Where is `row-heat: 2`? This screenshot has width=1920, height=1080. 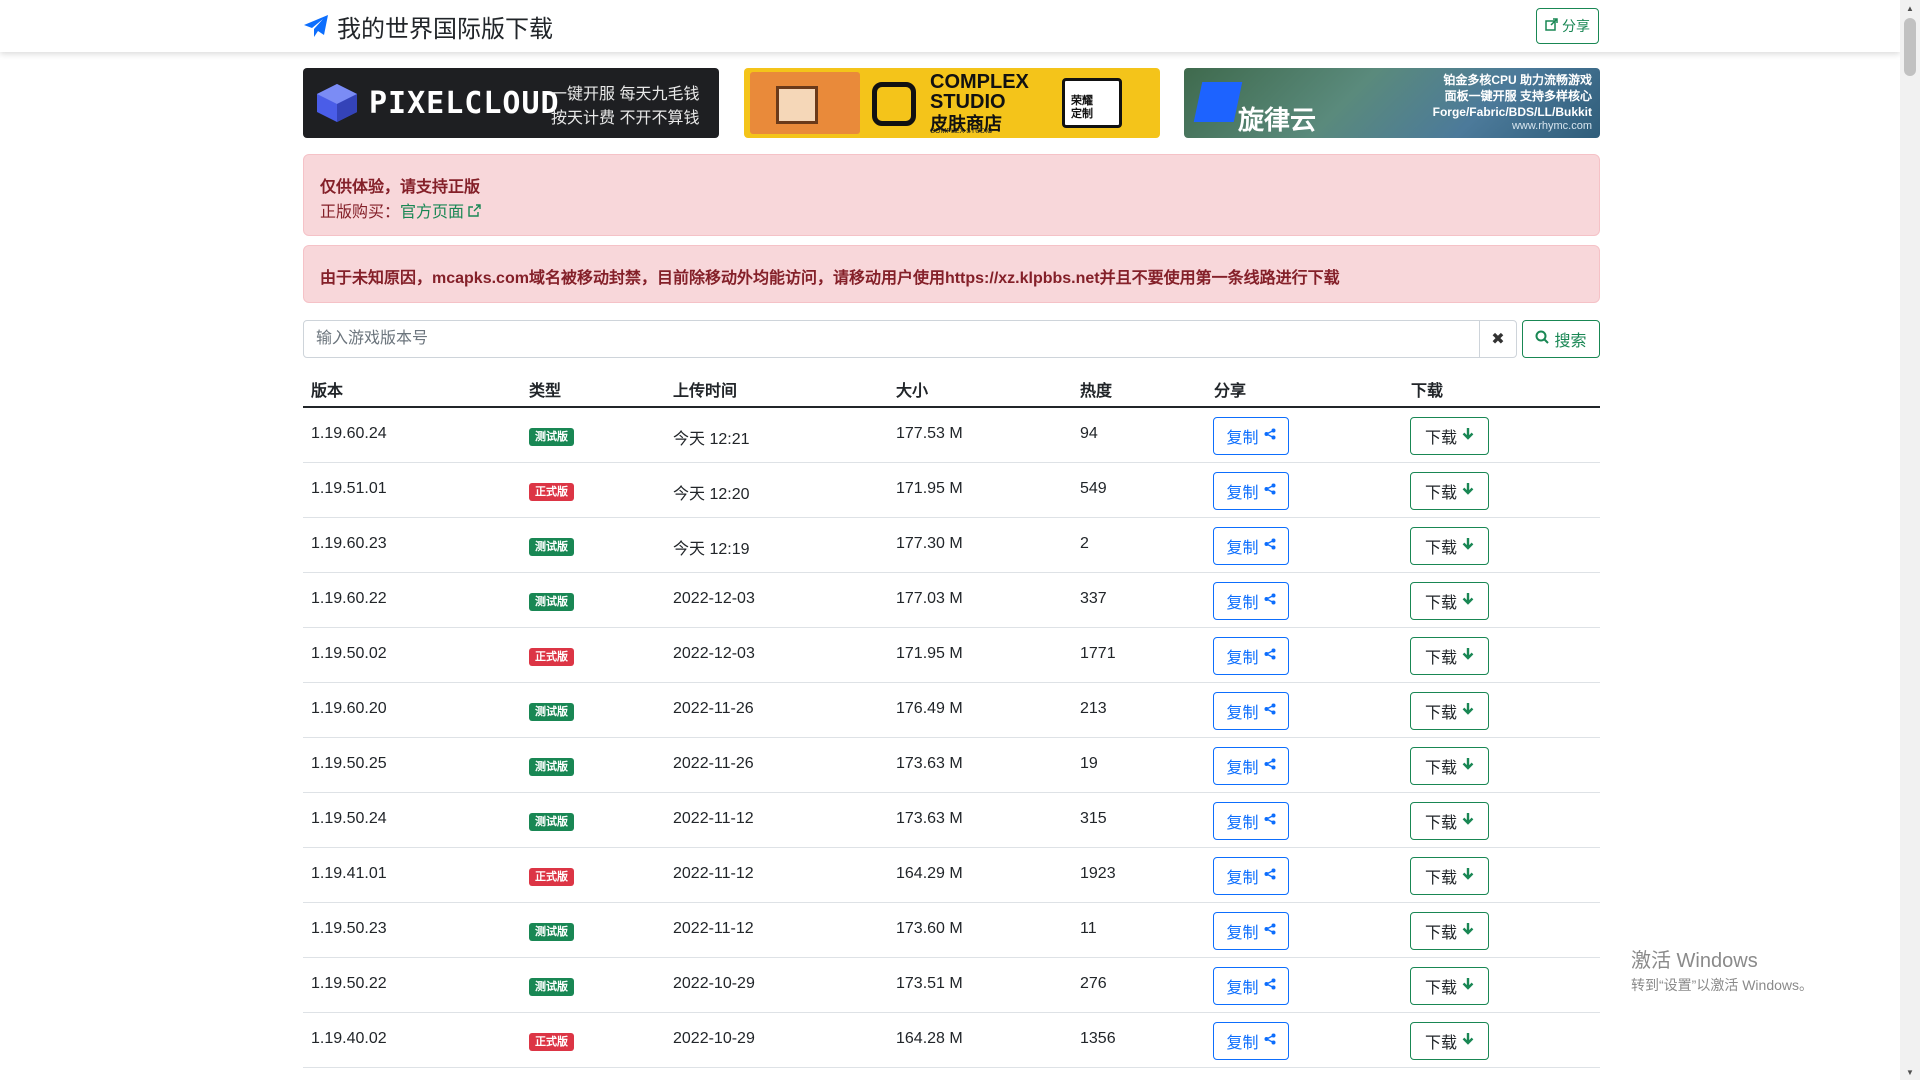 row-heat: 2 is located at coordinates (1084, 543).